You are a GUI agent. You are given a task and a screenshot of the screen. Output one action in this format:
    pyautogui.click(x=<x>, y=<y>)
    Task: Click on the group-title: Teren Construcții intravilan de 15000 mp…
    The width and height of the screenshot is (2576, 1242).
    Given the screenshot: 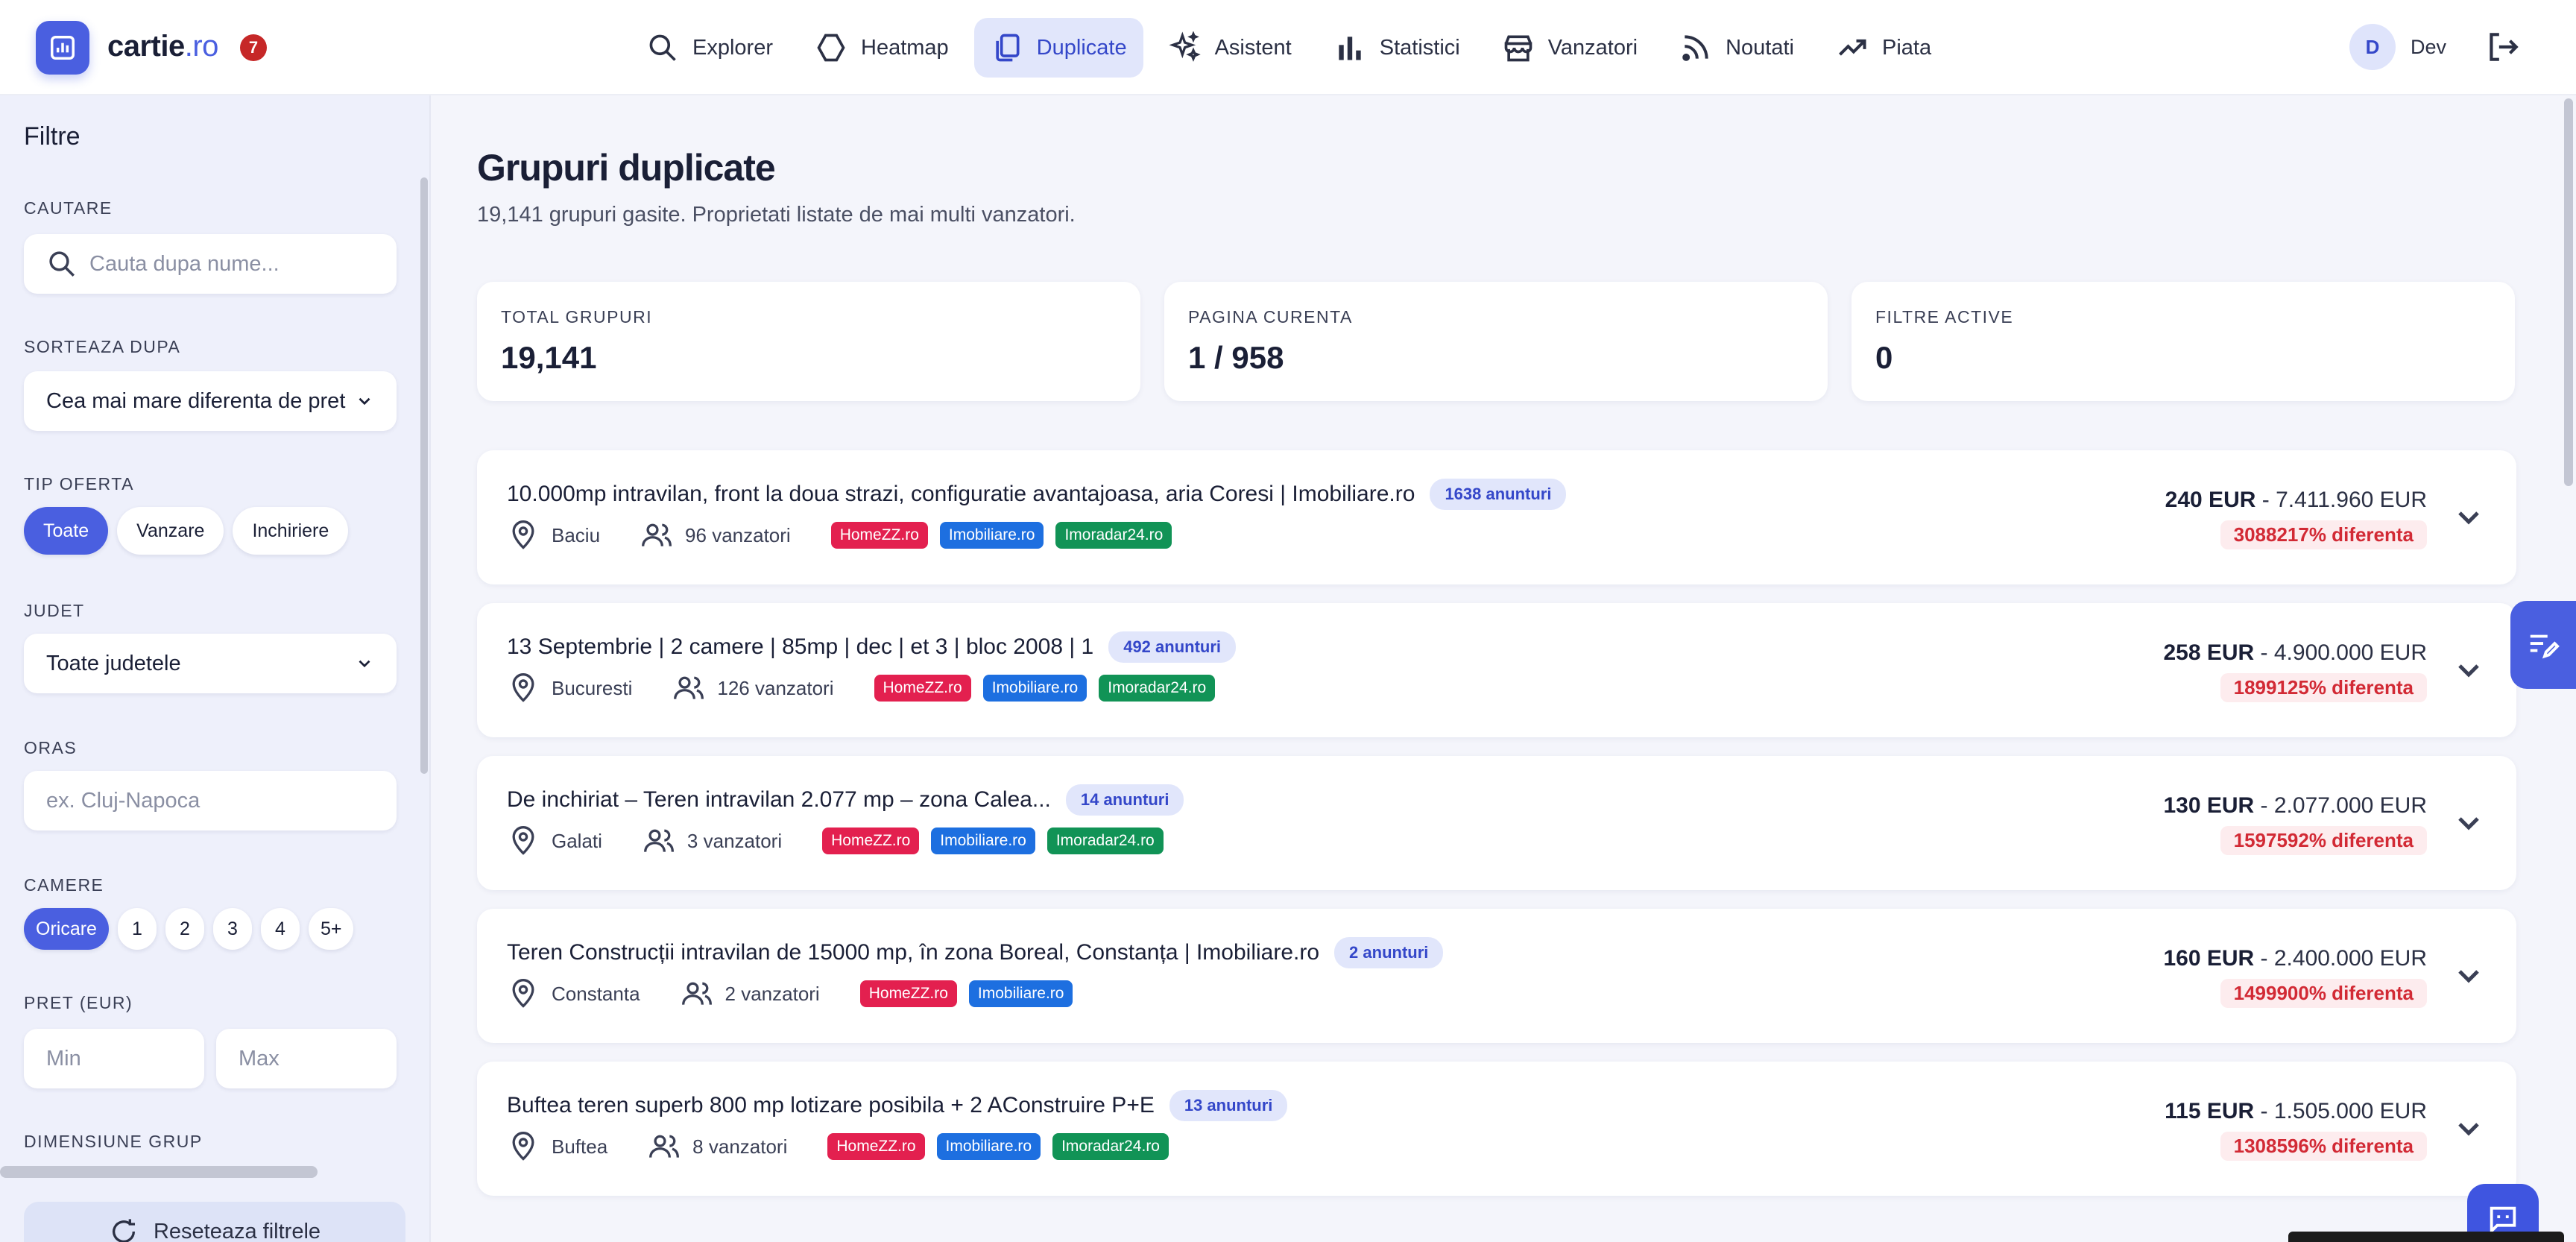 What is the action you would take?
    pyautogui.click(x=913, y=952)
    